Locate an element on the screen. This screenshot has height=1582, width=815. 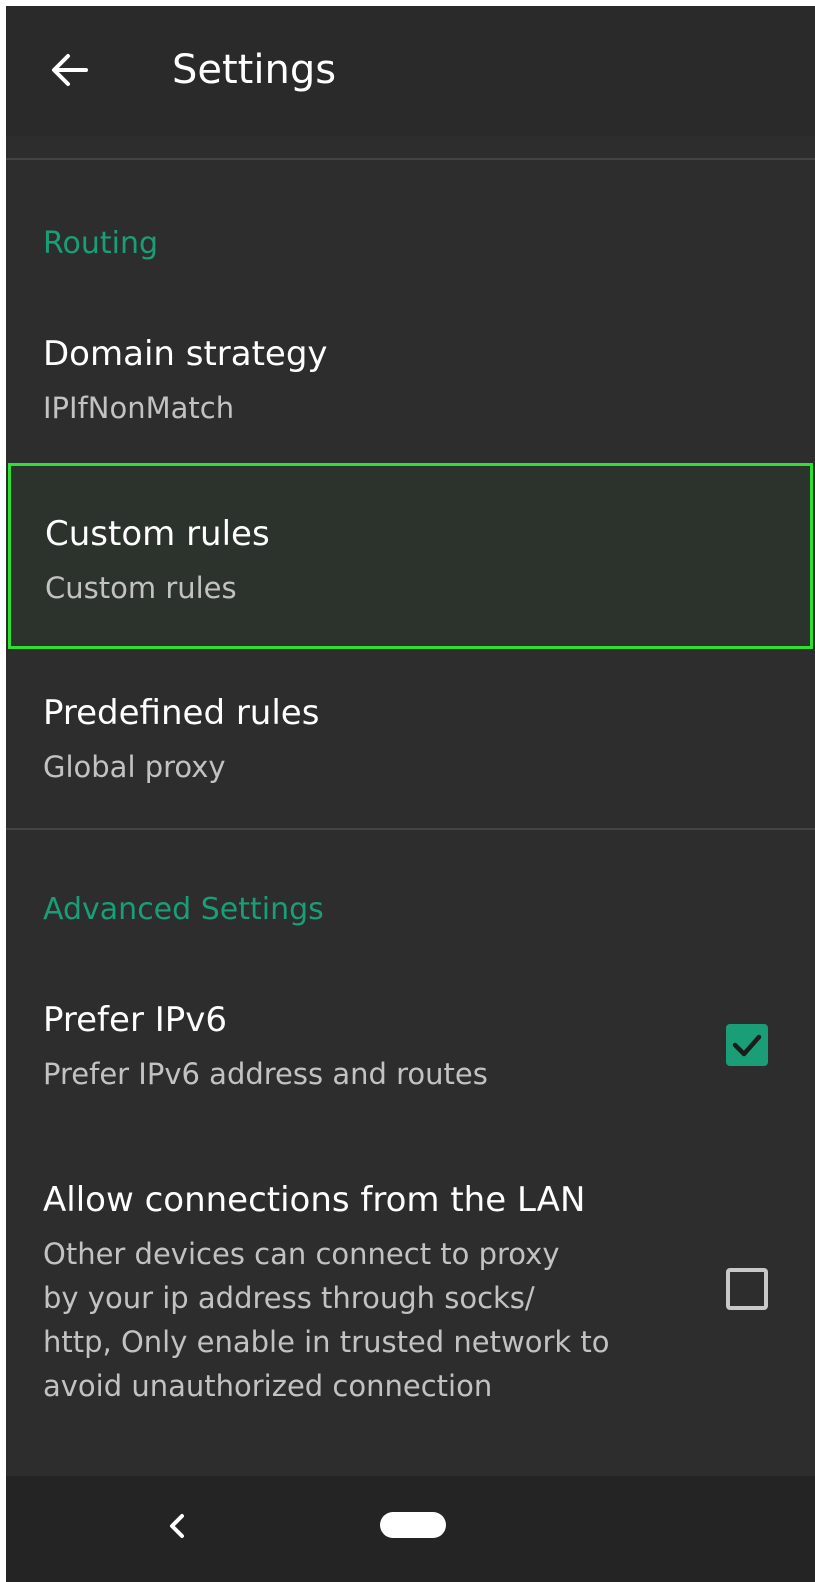
appbar-divider is located at coordinates (410, 159).